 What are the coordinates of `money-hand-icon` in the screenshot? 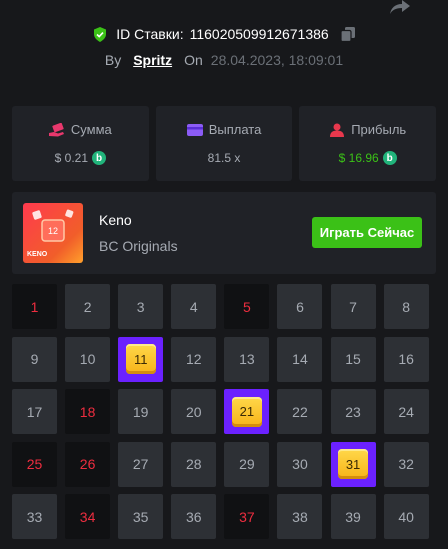 It's located at (56, 129).